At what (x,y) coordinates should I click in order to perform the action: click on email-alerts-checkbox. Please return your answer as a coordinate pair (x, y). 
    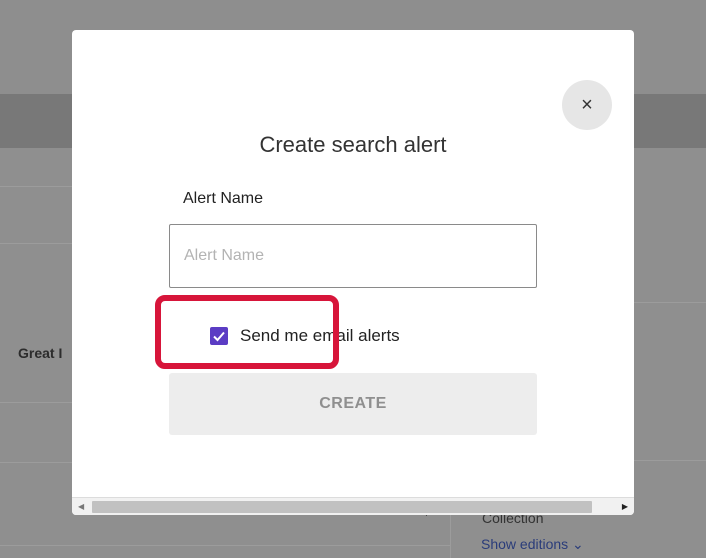
    Looking at the image, I should click on (219, 336).